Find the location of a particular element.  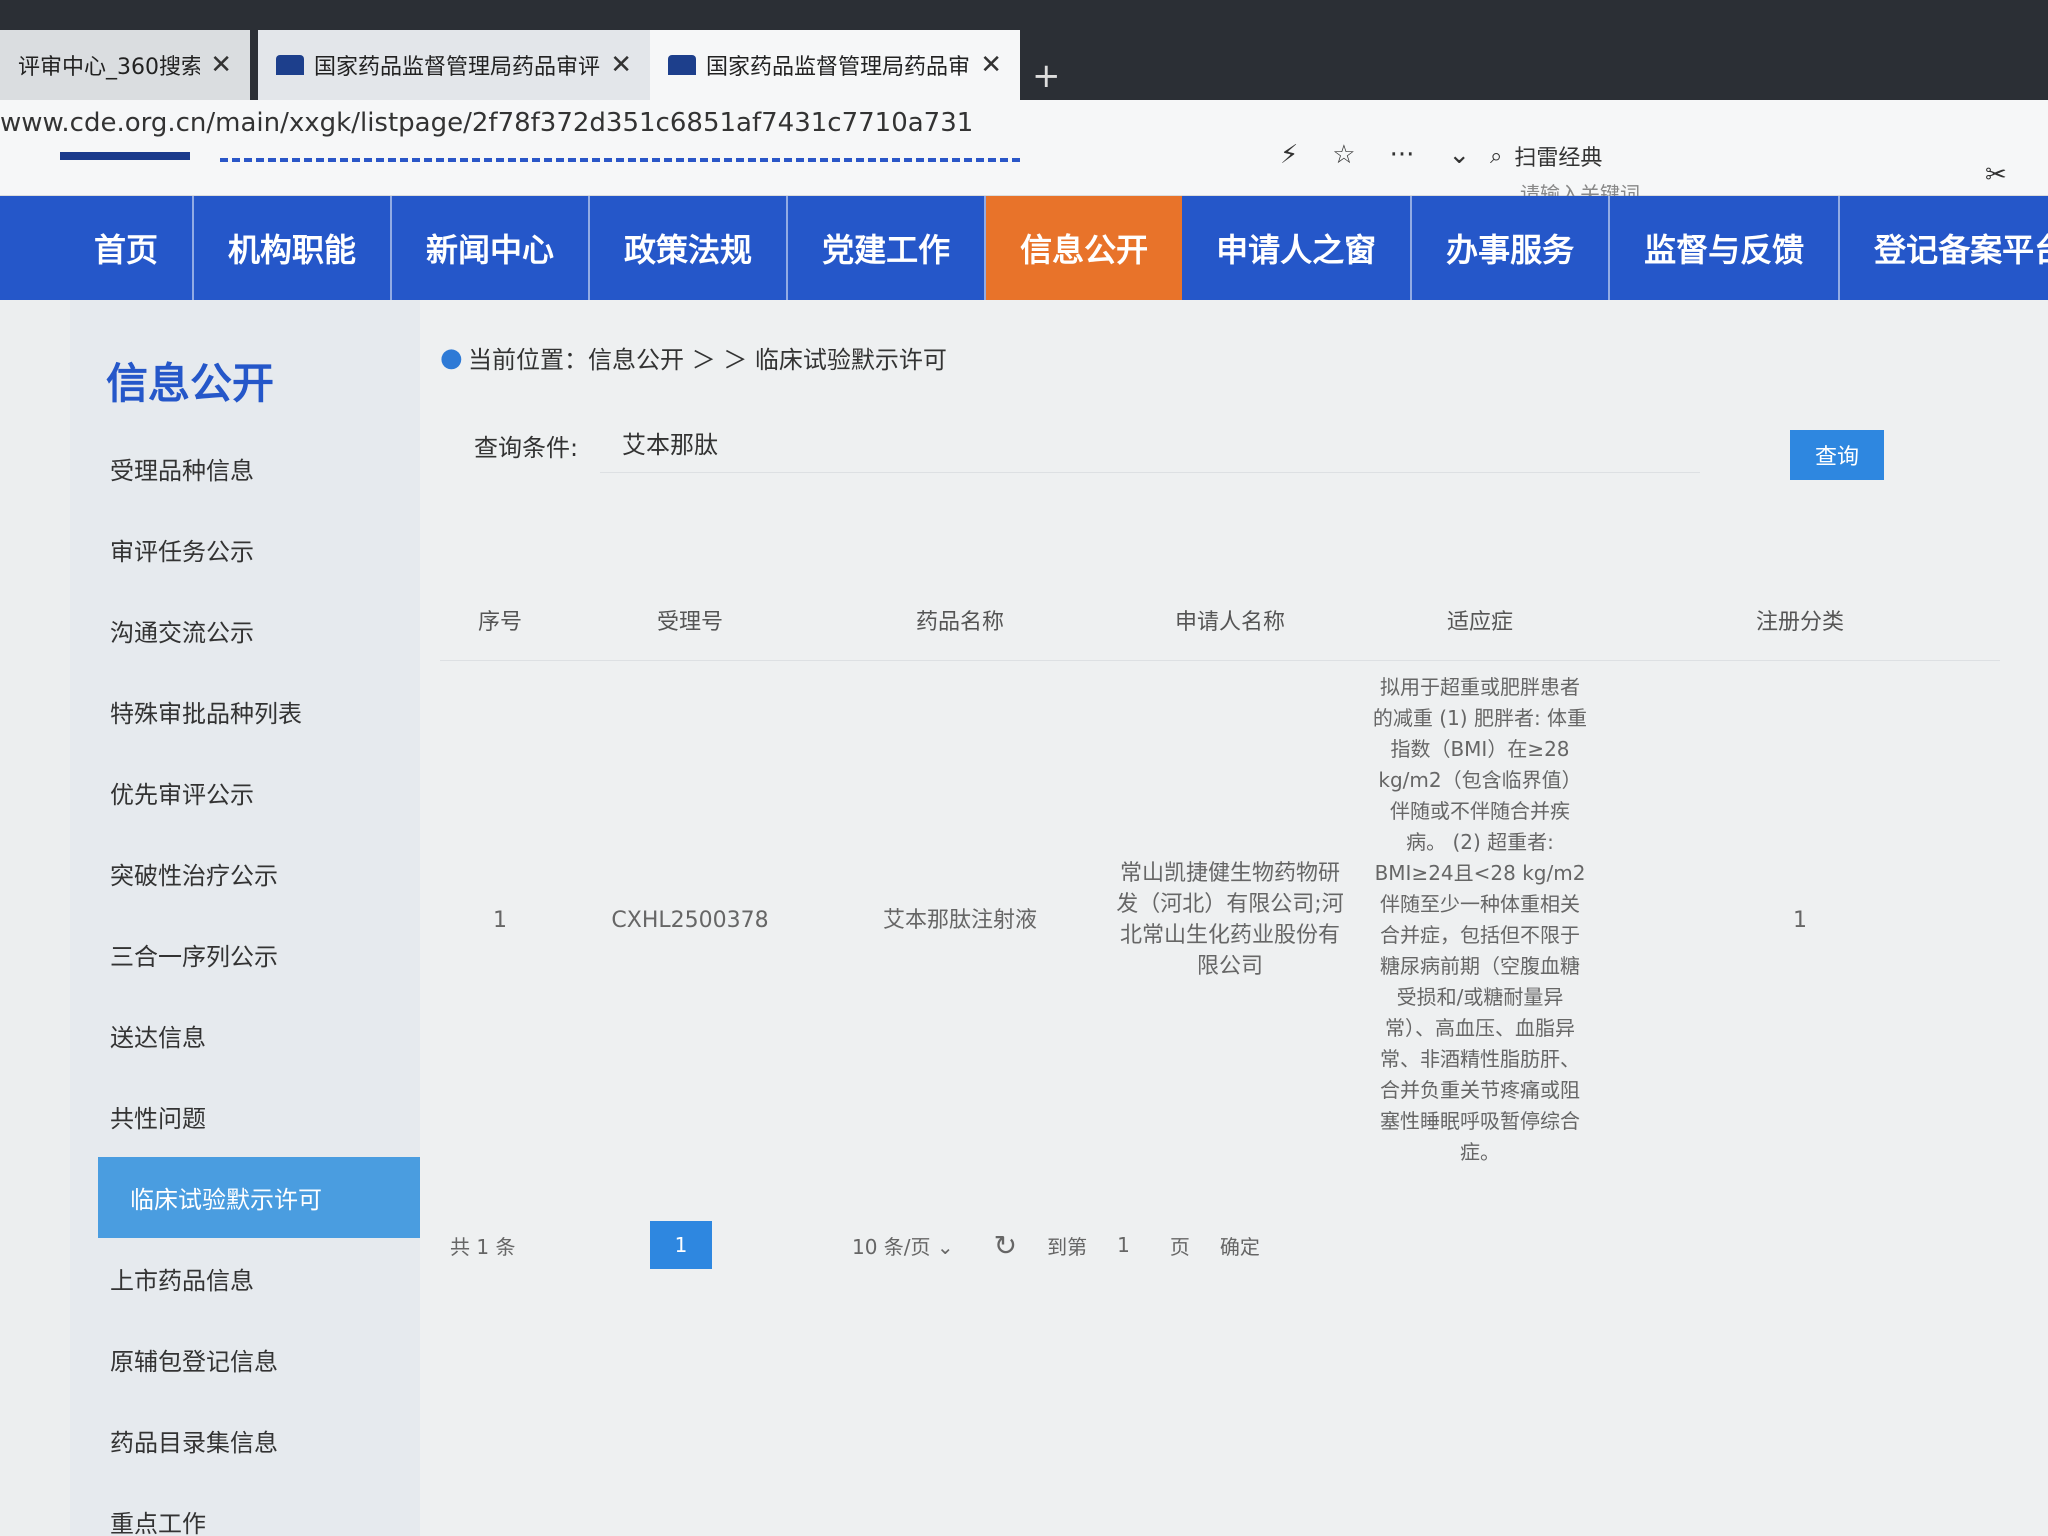

breadcrumb-text: 当前位置：信息公开 ＞ ＞ 临床试验默示许可 is located at coordinates (707, 360).